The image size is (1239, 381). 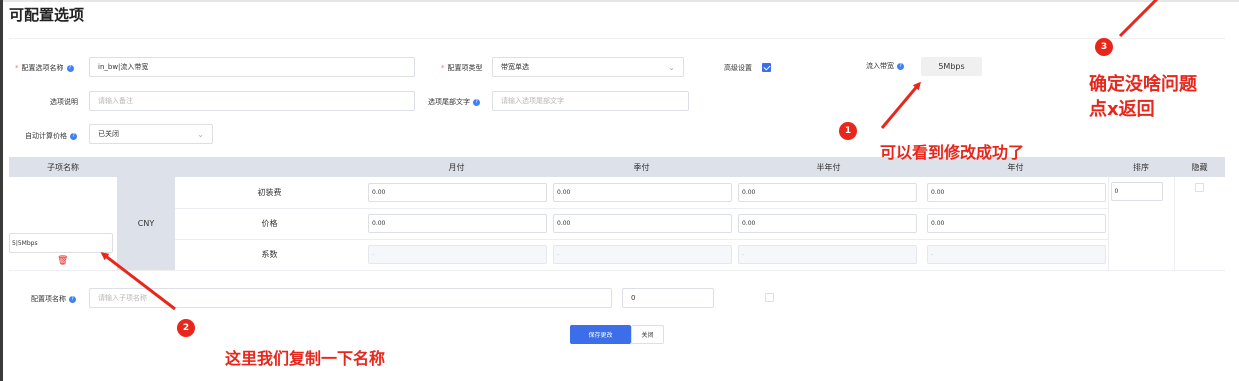 I want to click on annual-factor-input: -, so click(x=1016, y=254).